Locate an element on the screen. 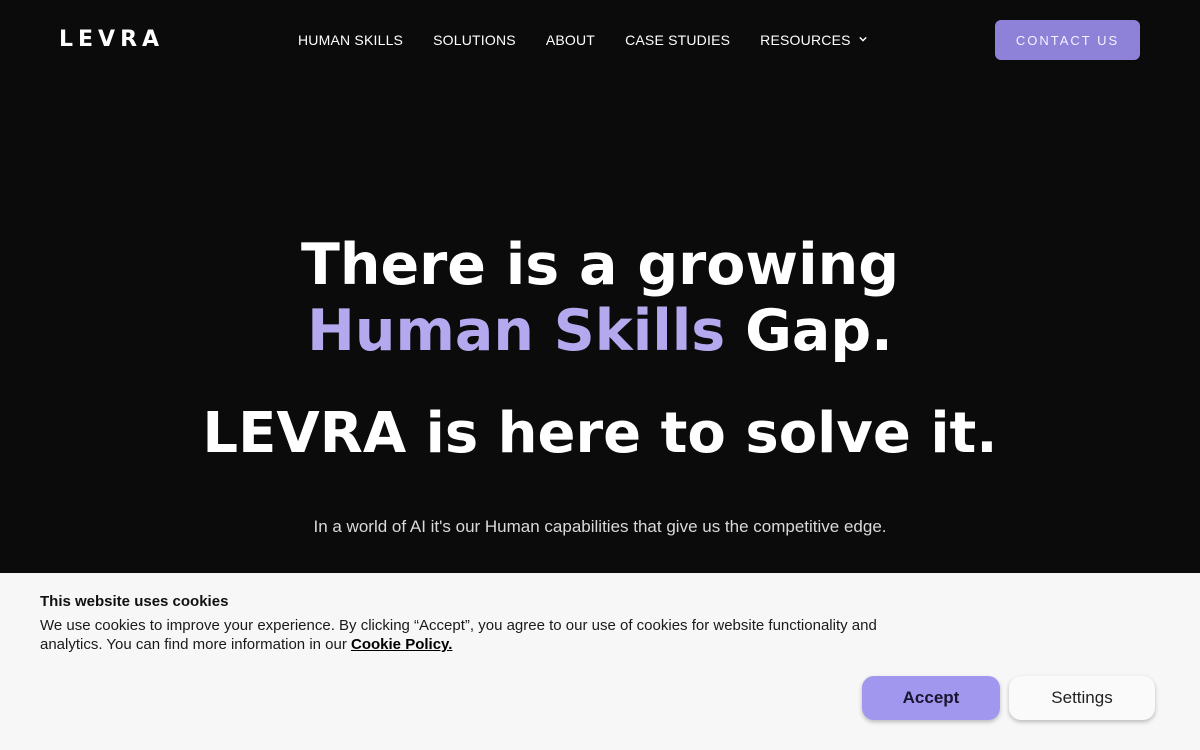  nav-about: ABOUT is located at coordinates (570, 40).